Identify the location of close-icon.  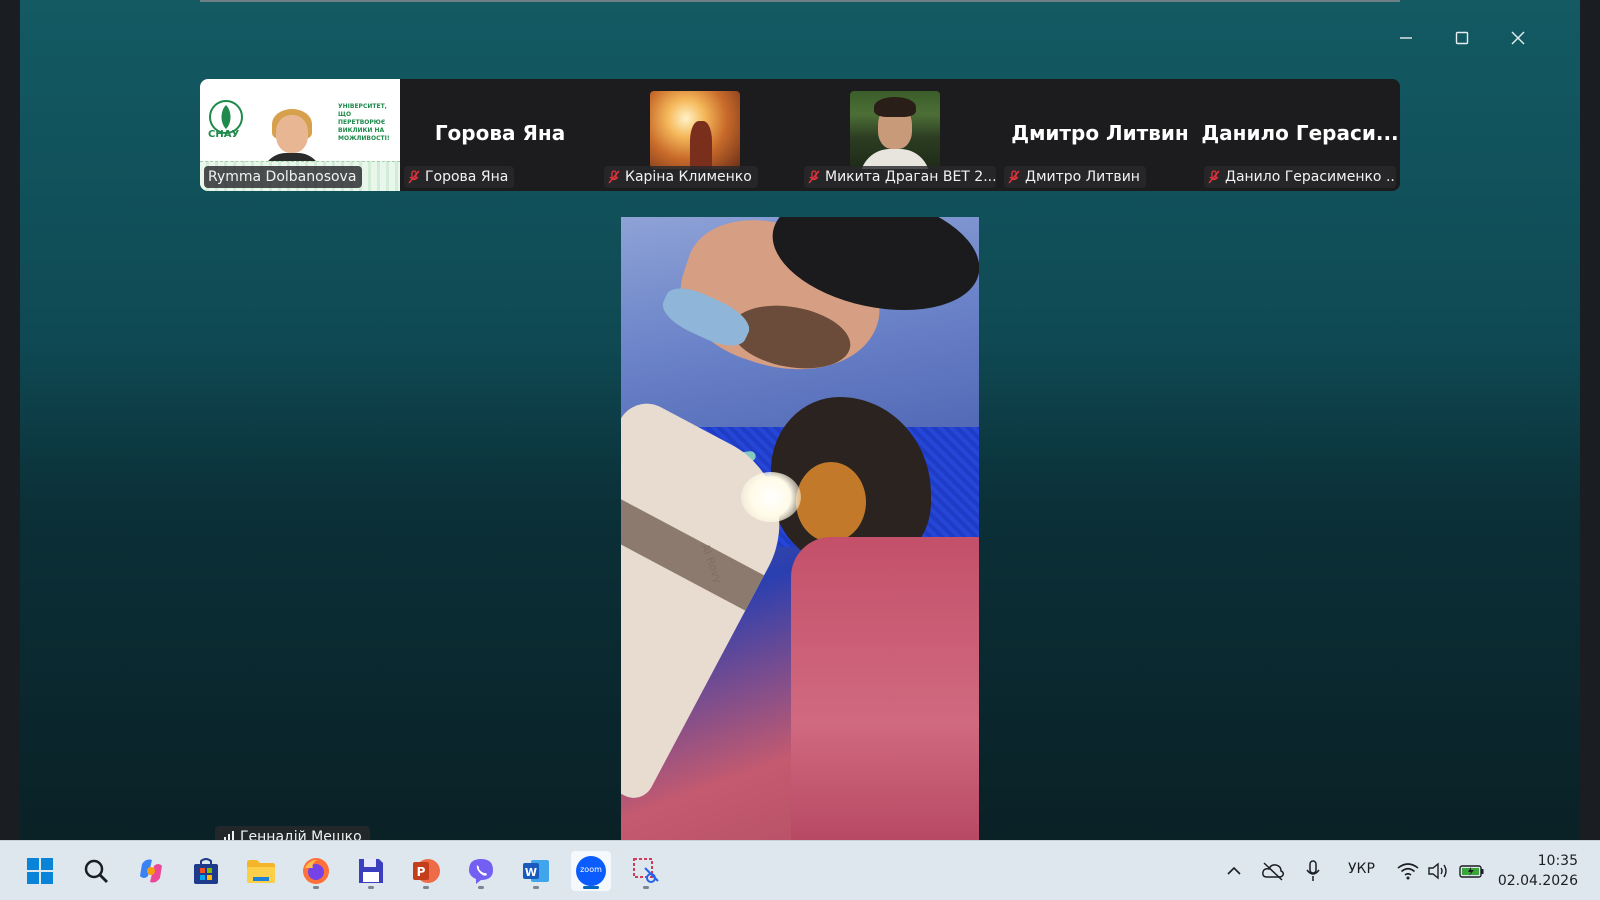
(1518, 37).